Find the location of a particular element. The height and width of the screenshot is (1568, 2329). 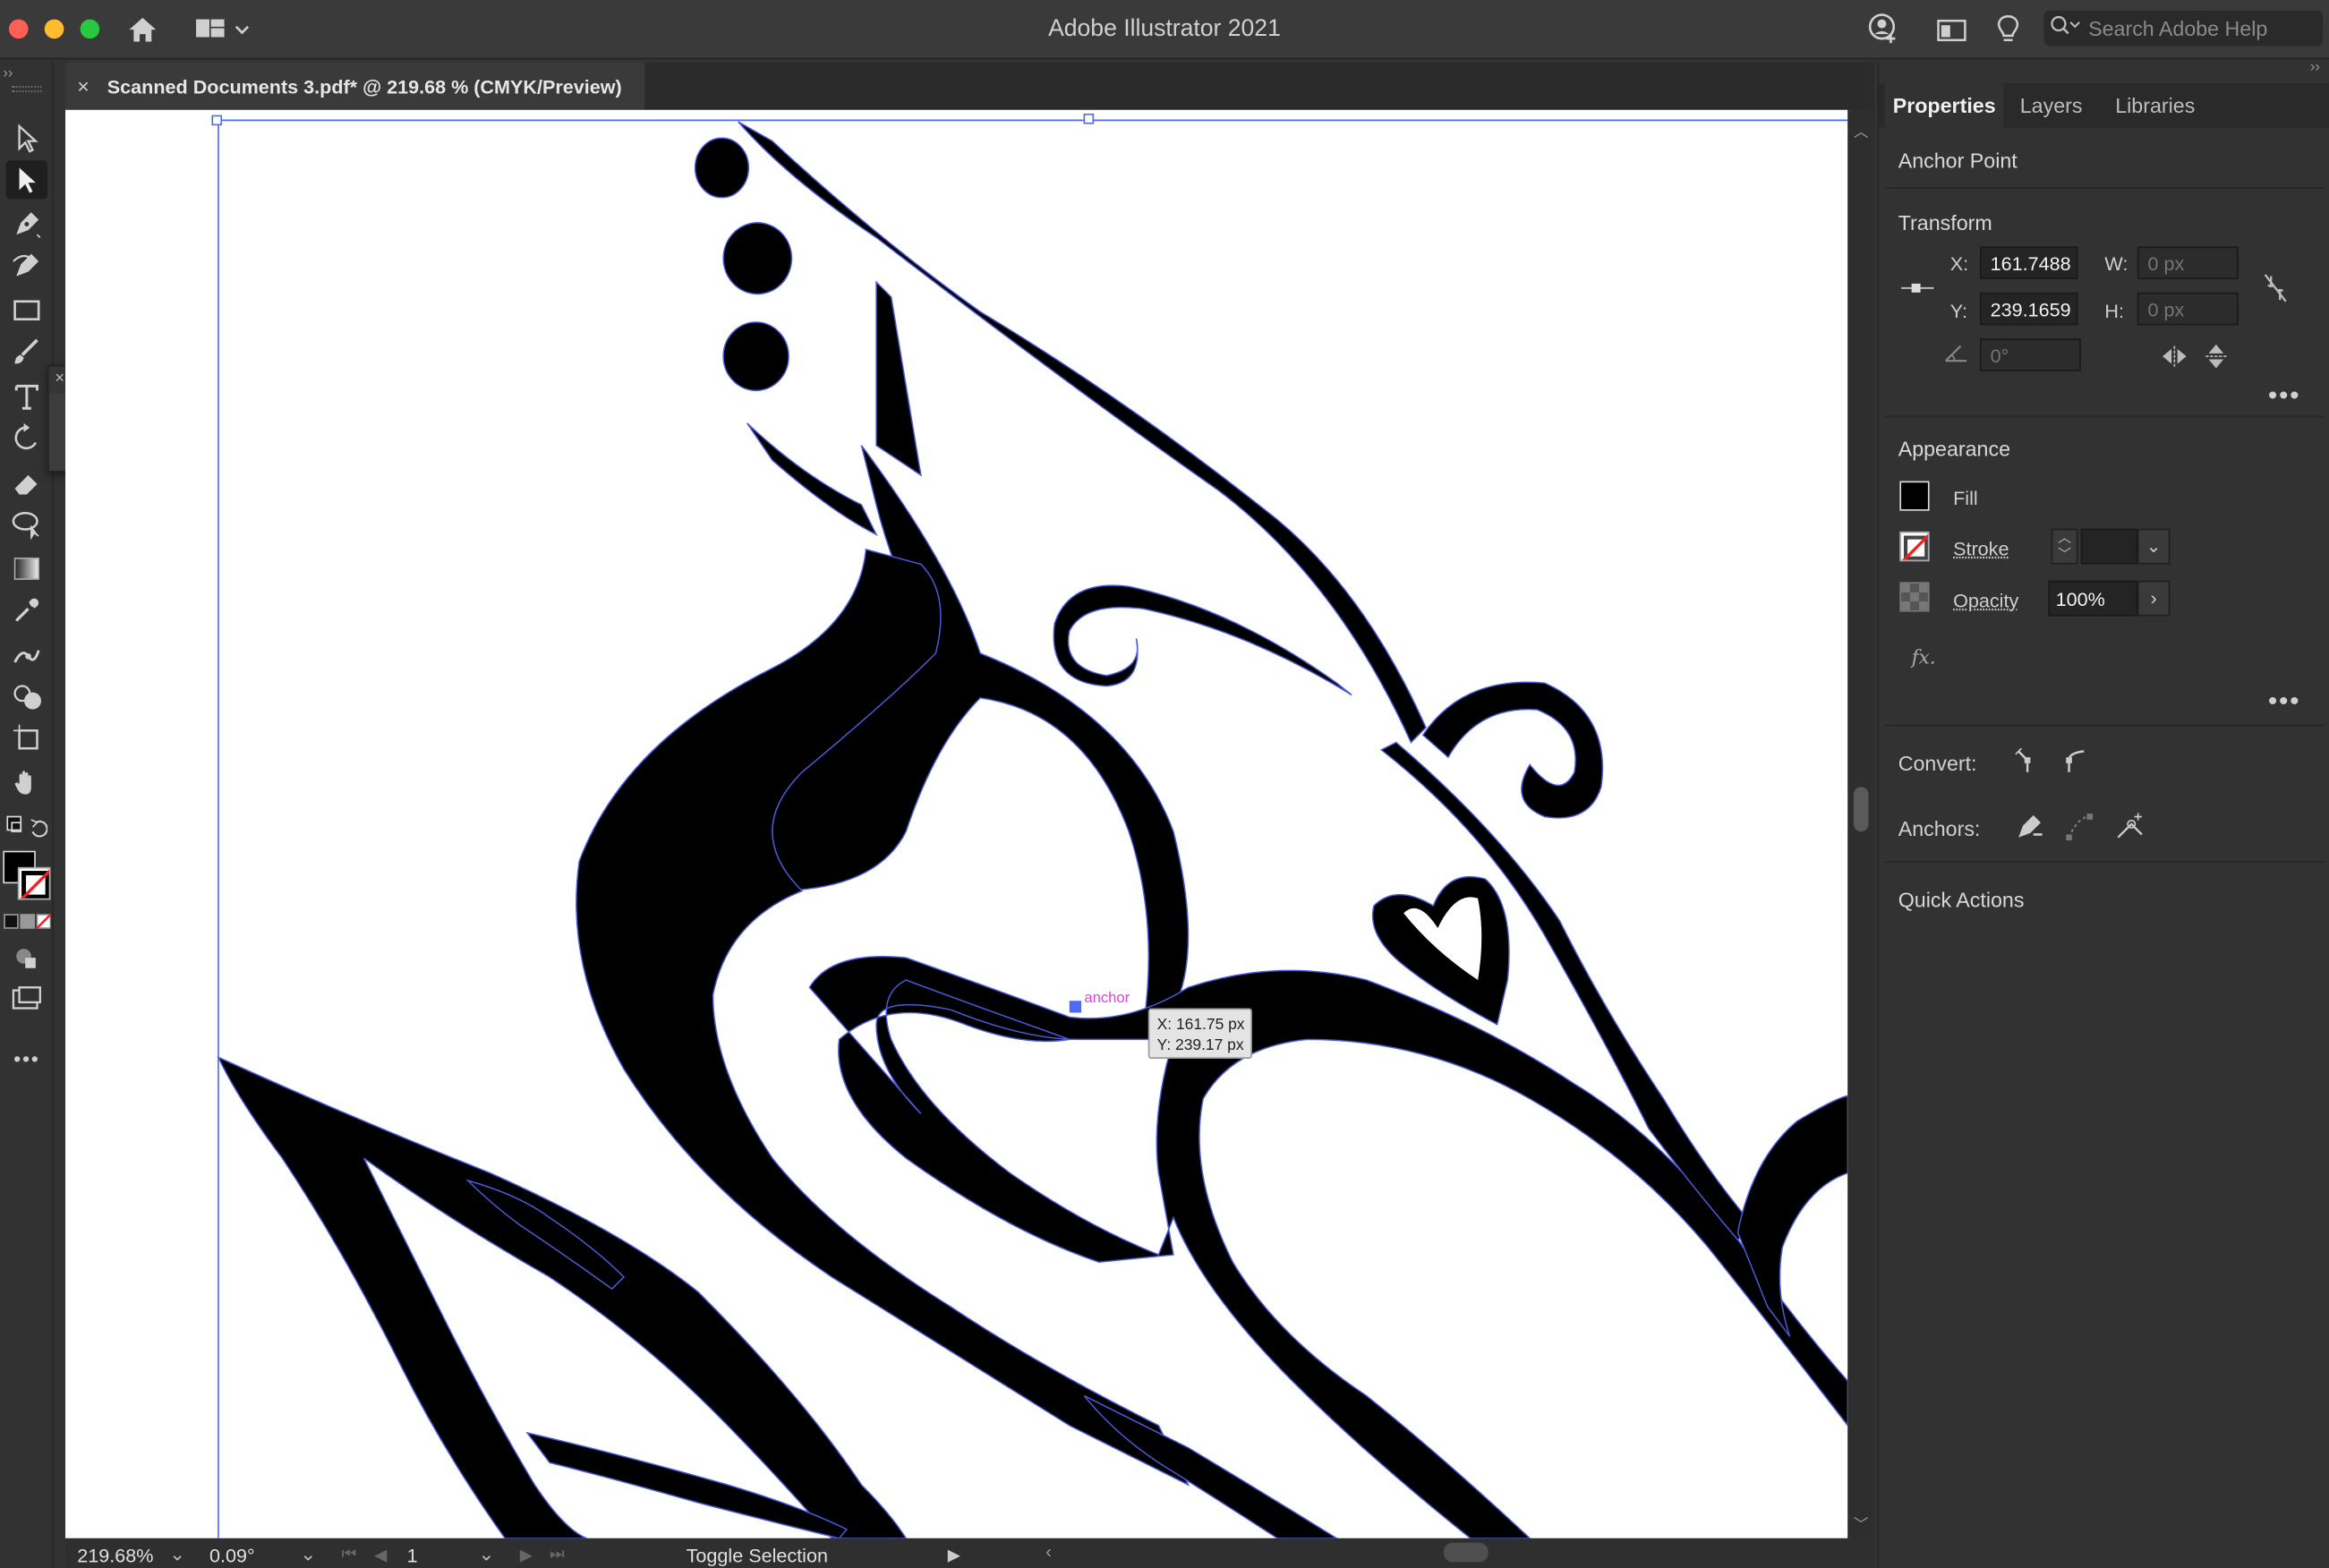

previous-artboard-icon: ◀ is located at coordinates (380, 1554).